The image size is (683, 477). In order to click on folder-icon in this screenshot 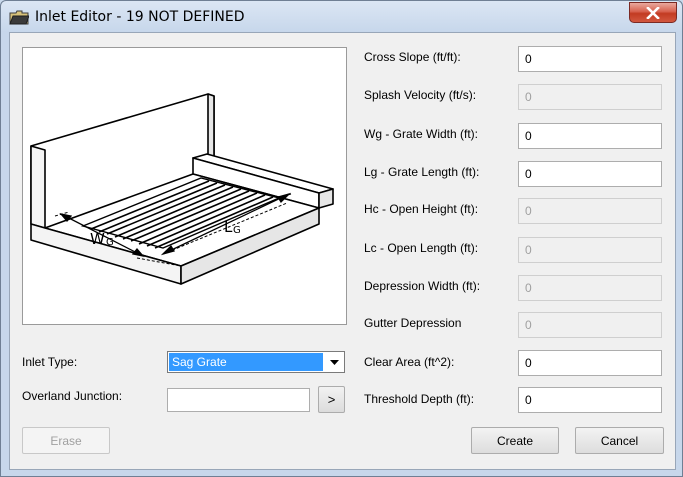, I will do `click(19, 17)`.